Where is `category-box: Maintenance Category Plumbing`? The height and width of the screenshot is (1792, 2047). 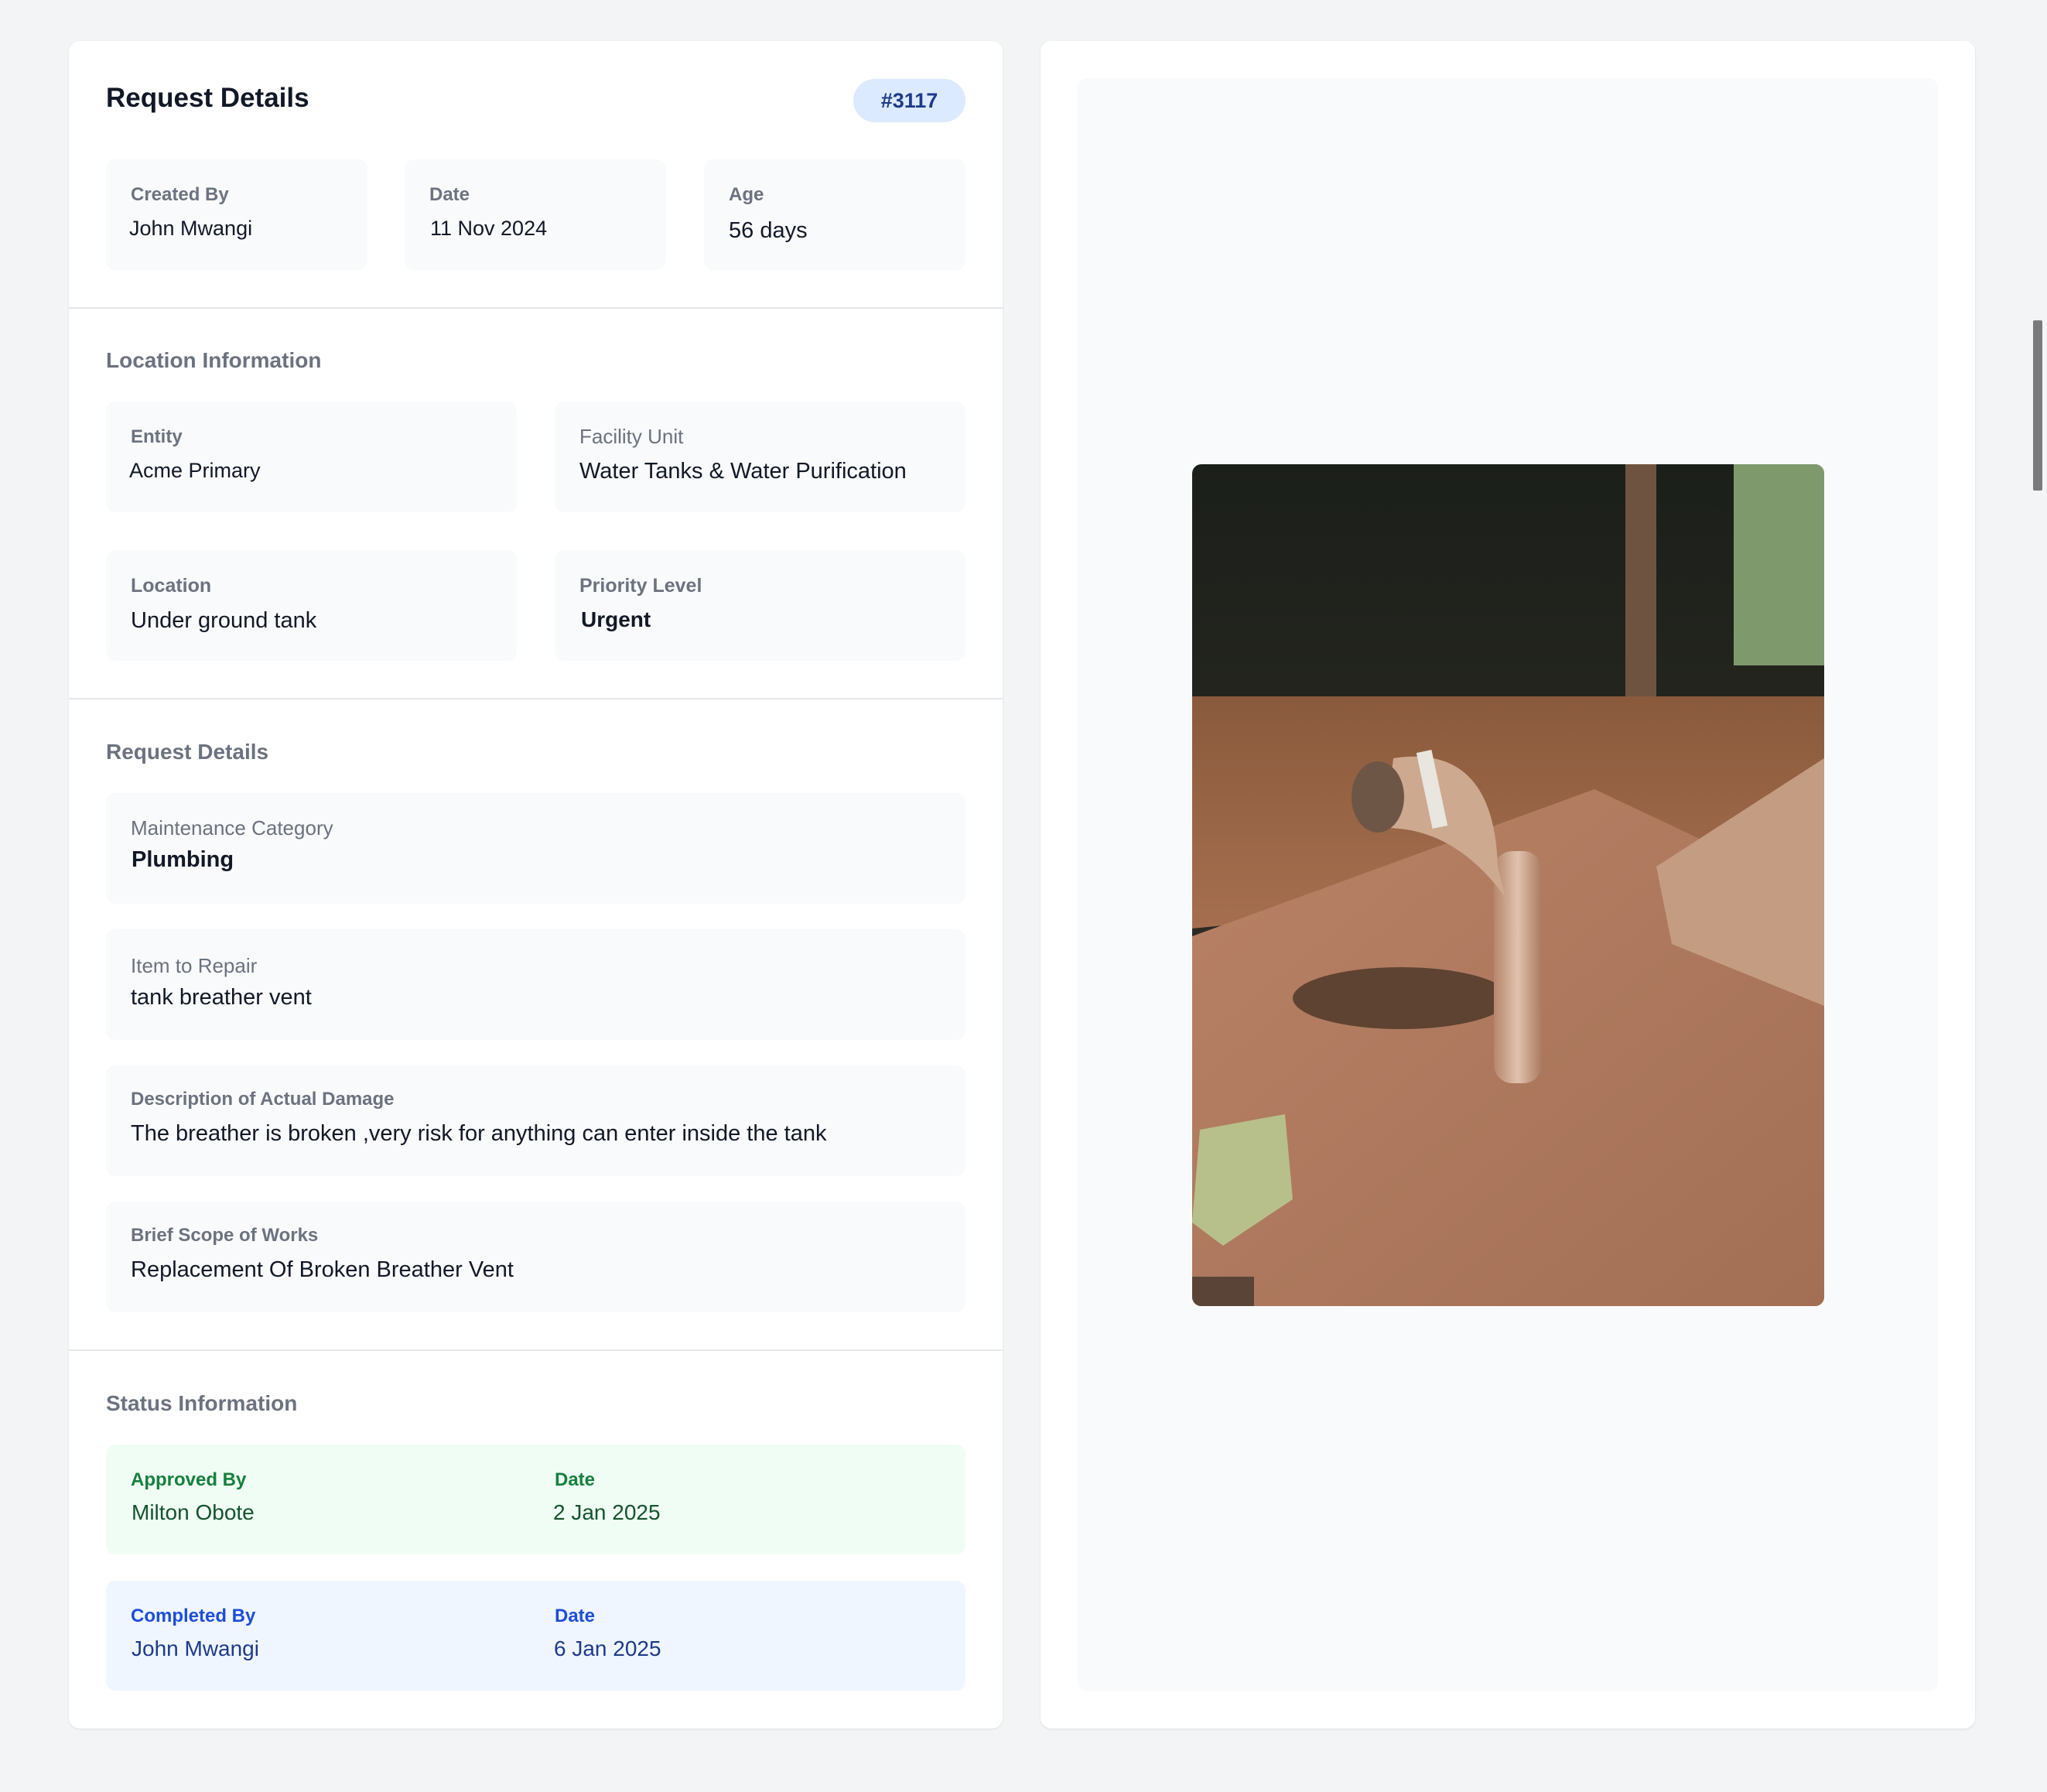
category-box: Maintenance Category Plumbing is located at coordinates (536, 848).